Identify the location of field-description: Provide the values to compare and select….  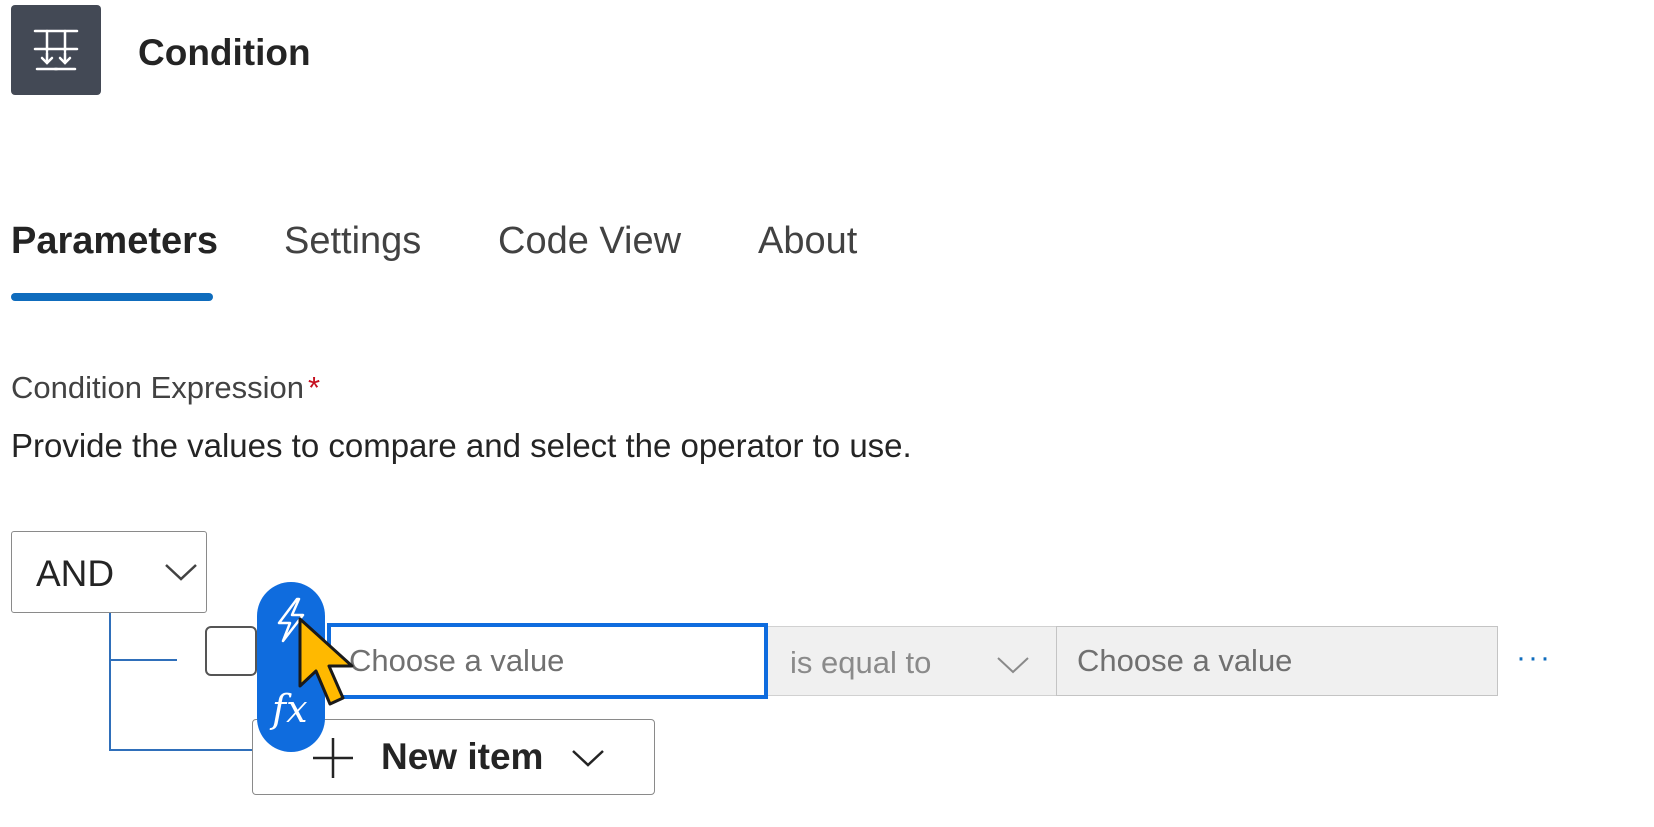
(461, 445).